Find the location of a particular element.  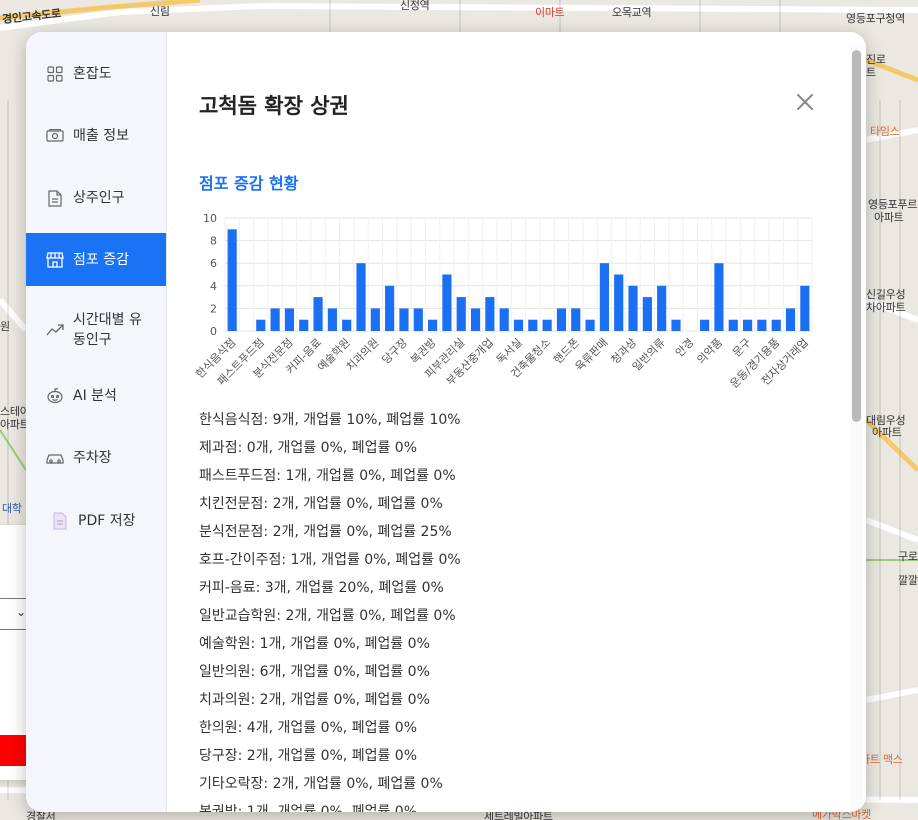

map-label: 이마트 is located at coordinates (550, 12).